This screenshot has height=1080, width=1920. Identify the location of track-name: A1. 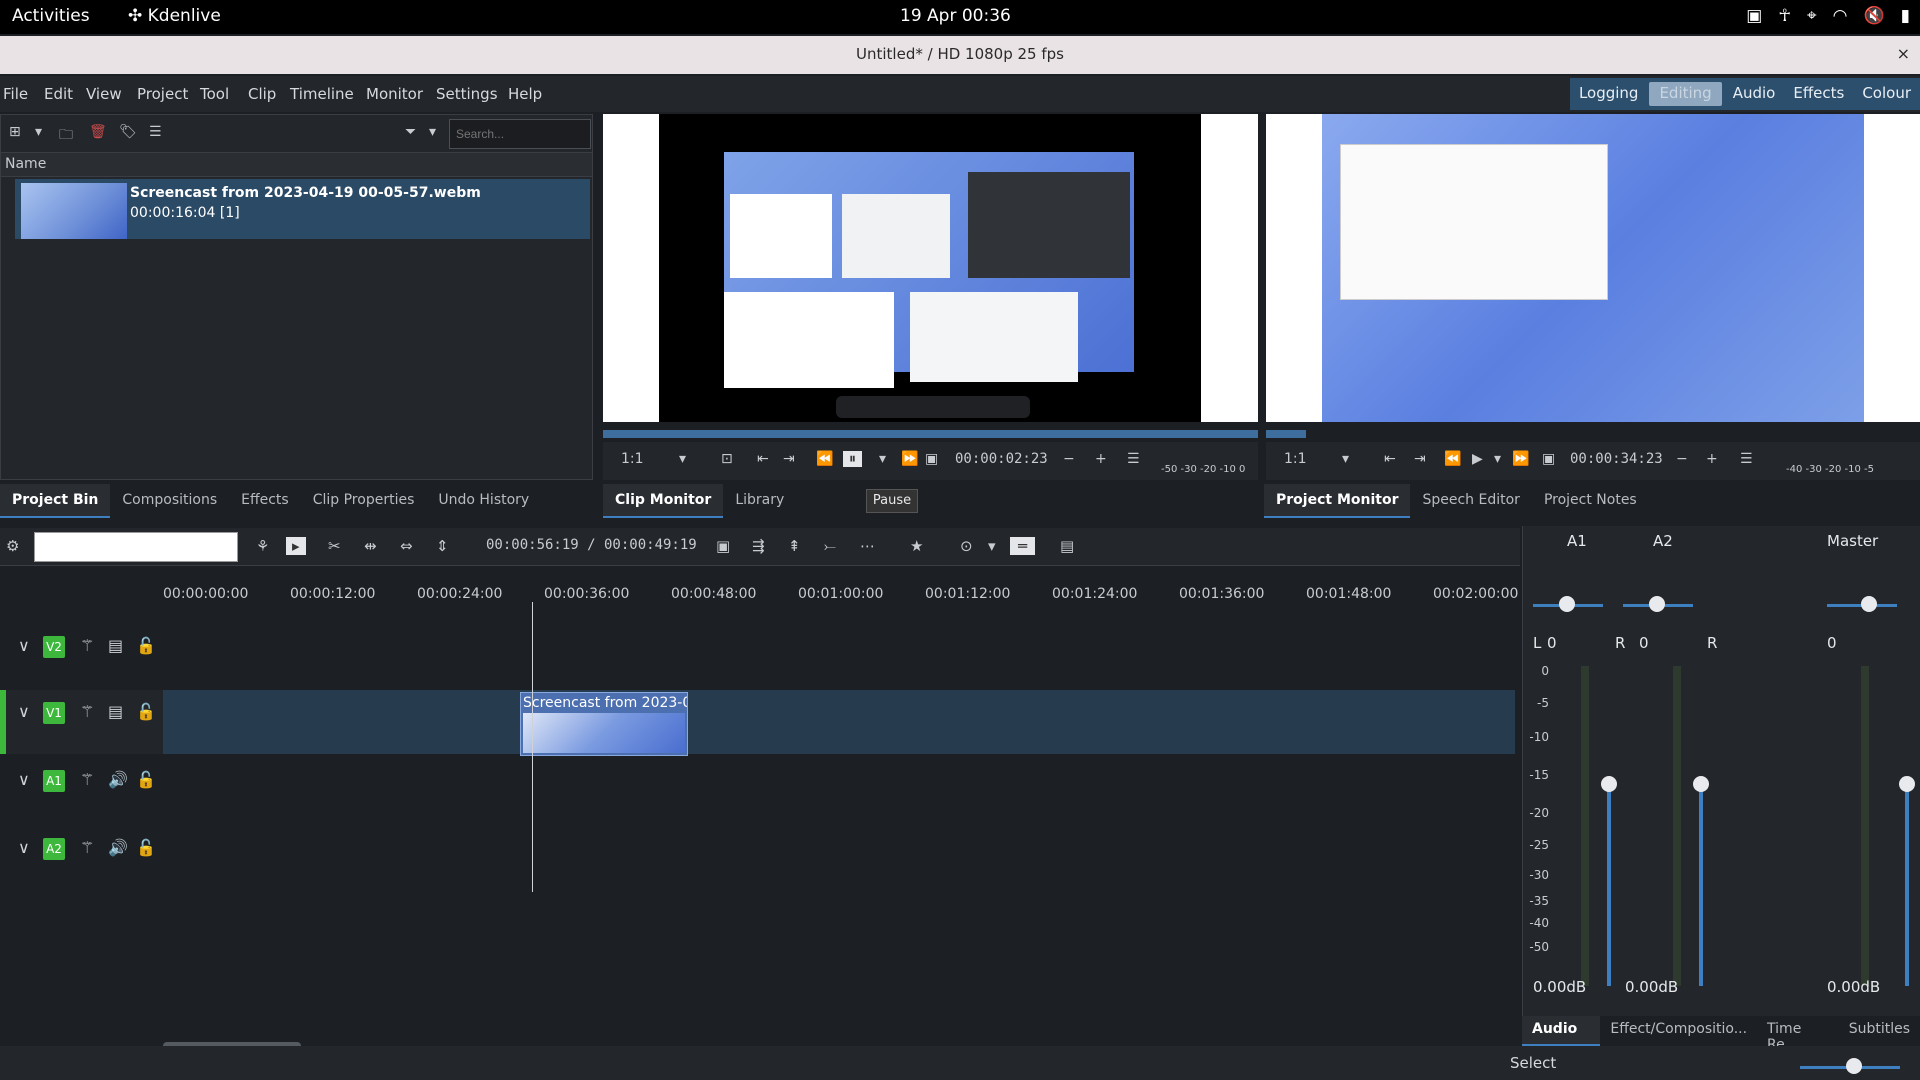
(54, 781).